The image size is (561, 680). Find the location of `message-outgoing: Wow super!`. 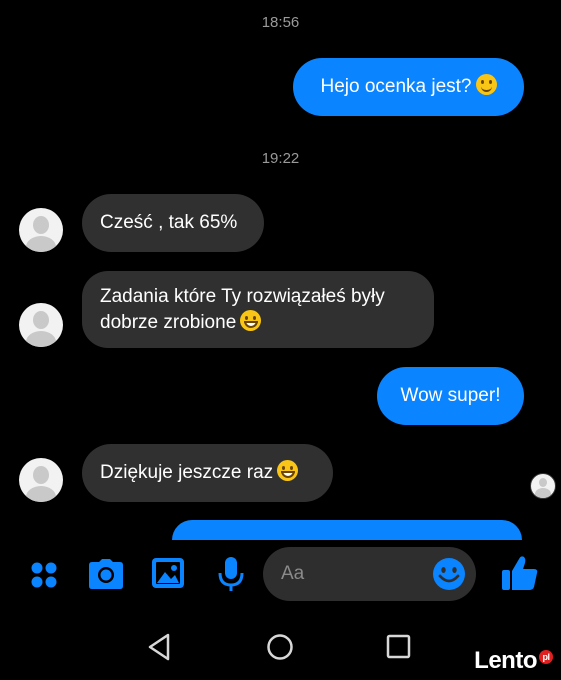

message-outgoing: Wow super! is located at coordinates (450, 396).